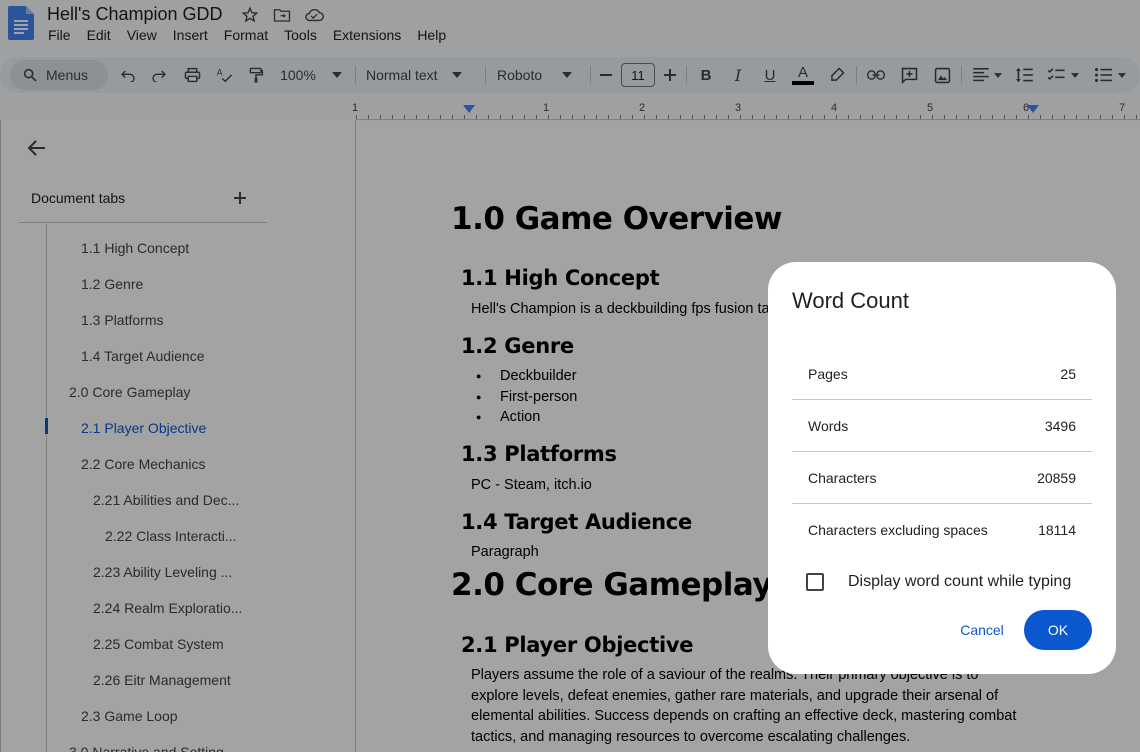 This screenshot has height=752, width=1140. I want to click on stat-label: Words, so click(828, 426).